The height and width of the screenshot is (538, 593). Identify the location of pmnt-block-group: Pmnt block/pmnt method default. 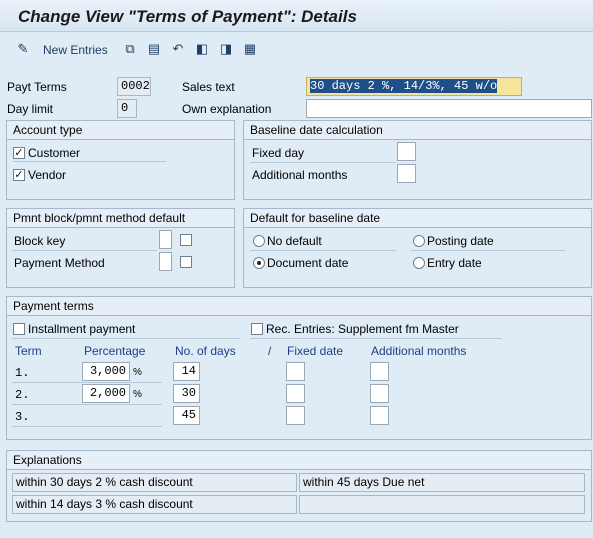
(120, 248).